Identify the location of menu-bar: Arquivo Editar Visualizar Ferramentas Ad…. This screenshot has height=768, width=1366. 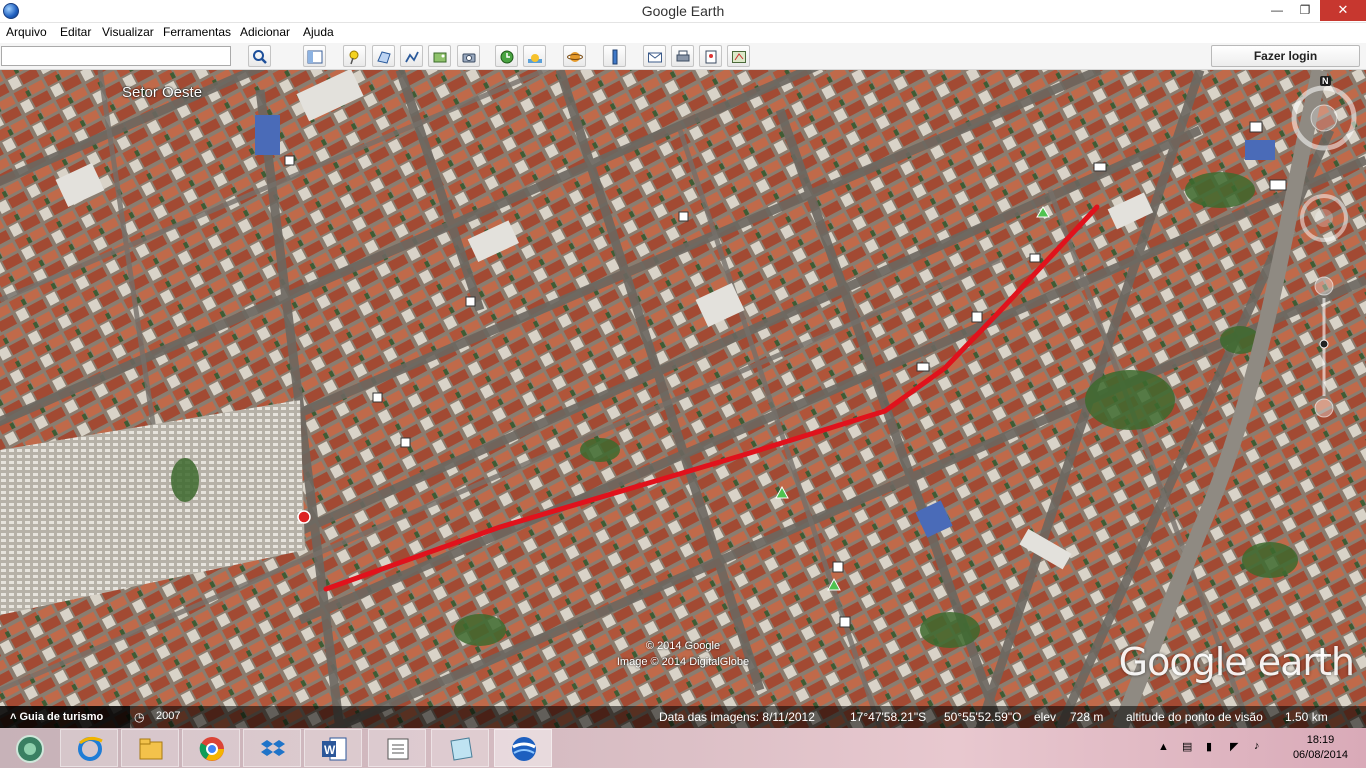
(683, 33).